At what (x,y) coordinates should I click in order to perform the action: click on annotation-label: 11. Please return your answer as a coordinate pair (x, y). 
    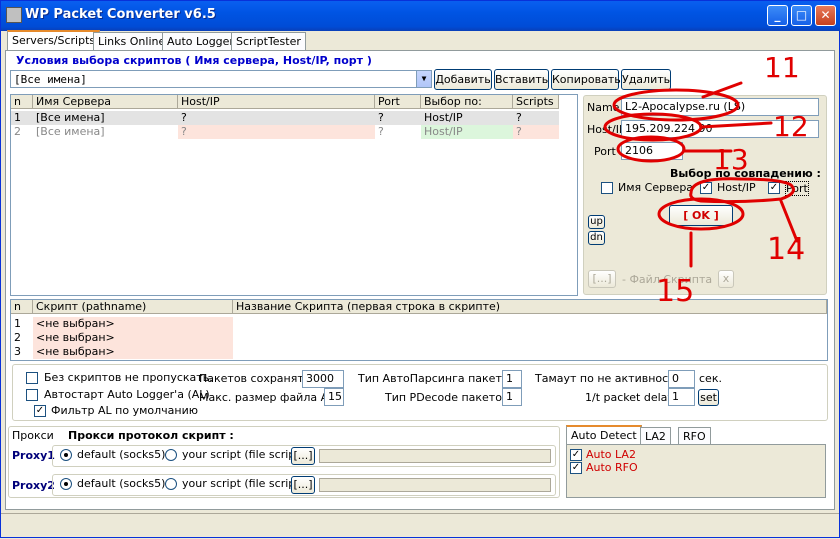
    Looking at the image, I should click on (782, 67).